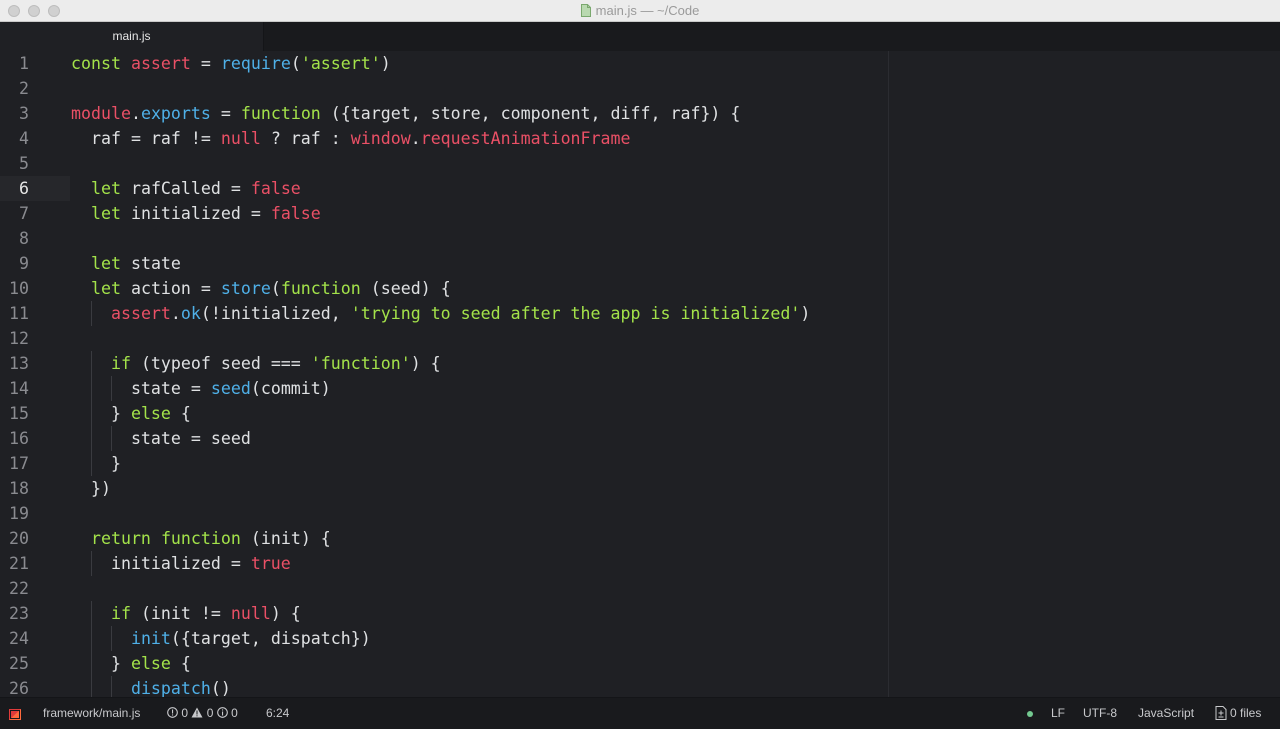 The image size is (1280, 729). I want to click on line-number-gutter: 10, so click(35, 288).